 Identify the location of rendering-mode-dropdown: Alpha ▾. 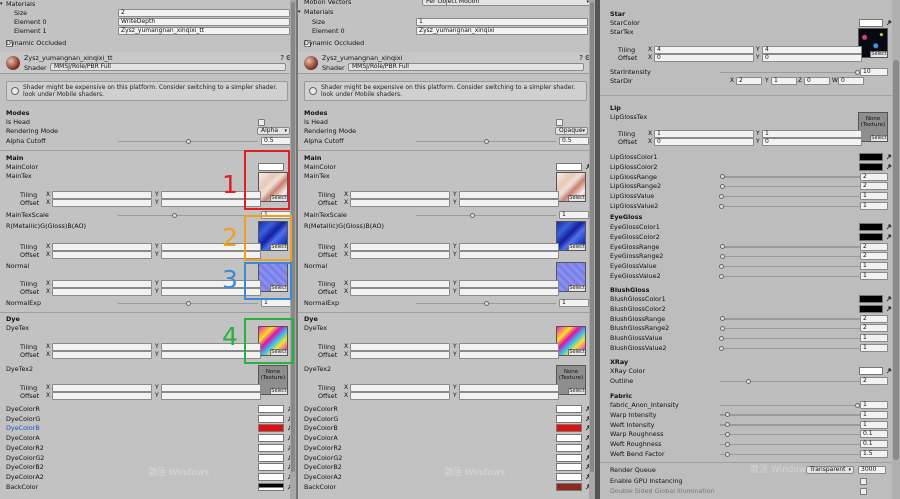
(273, 131).